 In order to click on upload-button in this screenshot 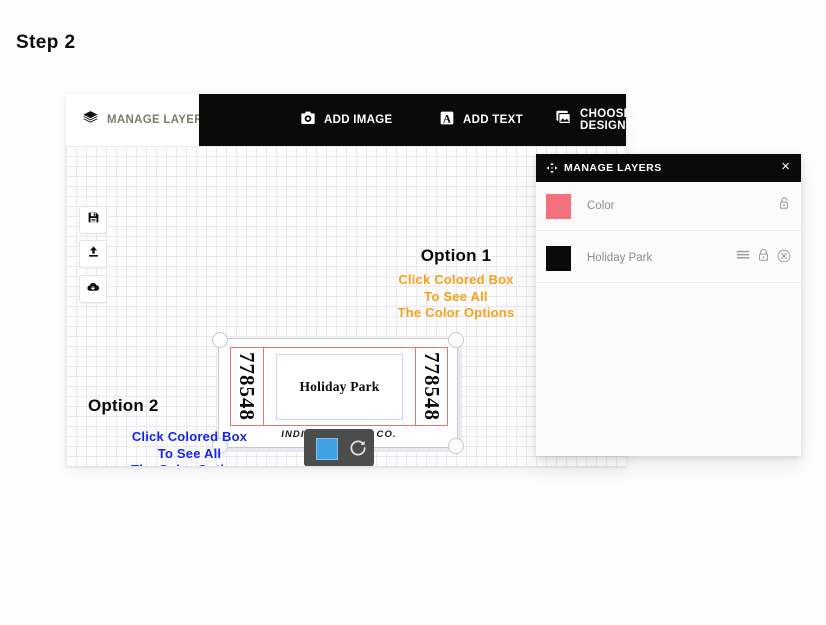, I will do `click(93, 254)`.